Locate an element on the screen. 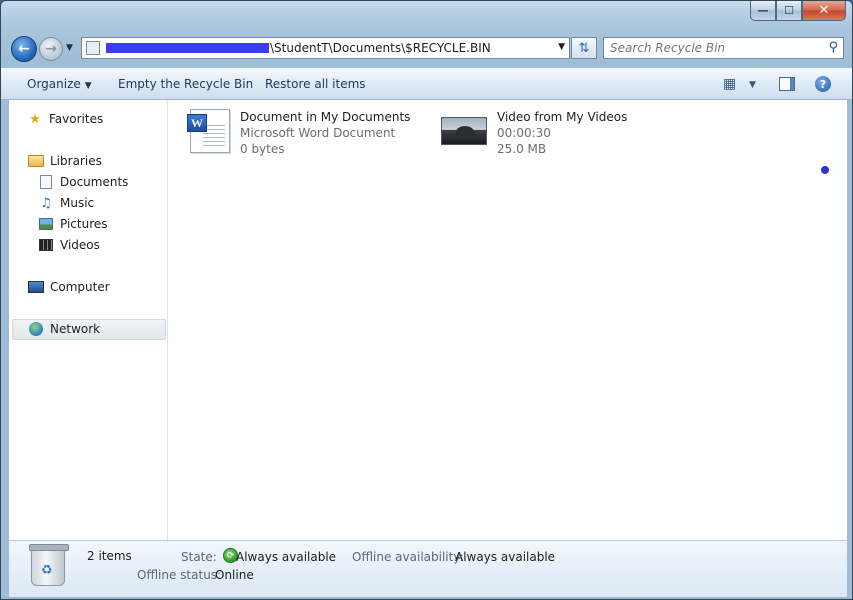 The height and width of the screenshot is (600, 853). caption-buttons: — ☐ ✕ is located at coordinates (798, 11).